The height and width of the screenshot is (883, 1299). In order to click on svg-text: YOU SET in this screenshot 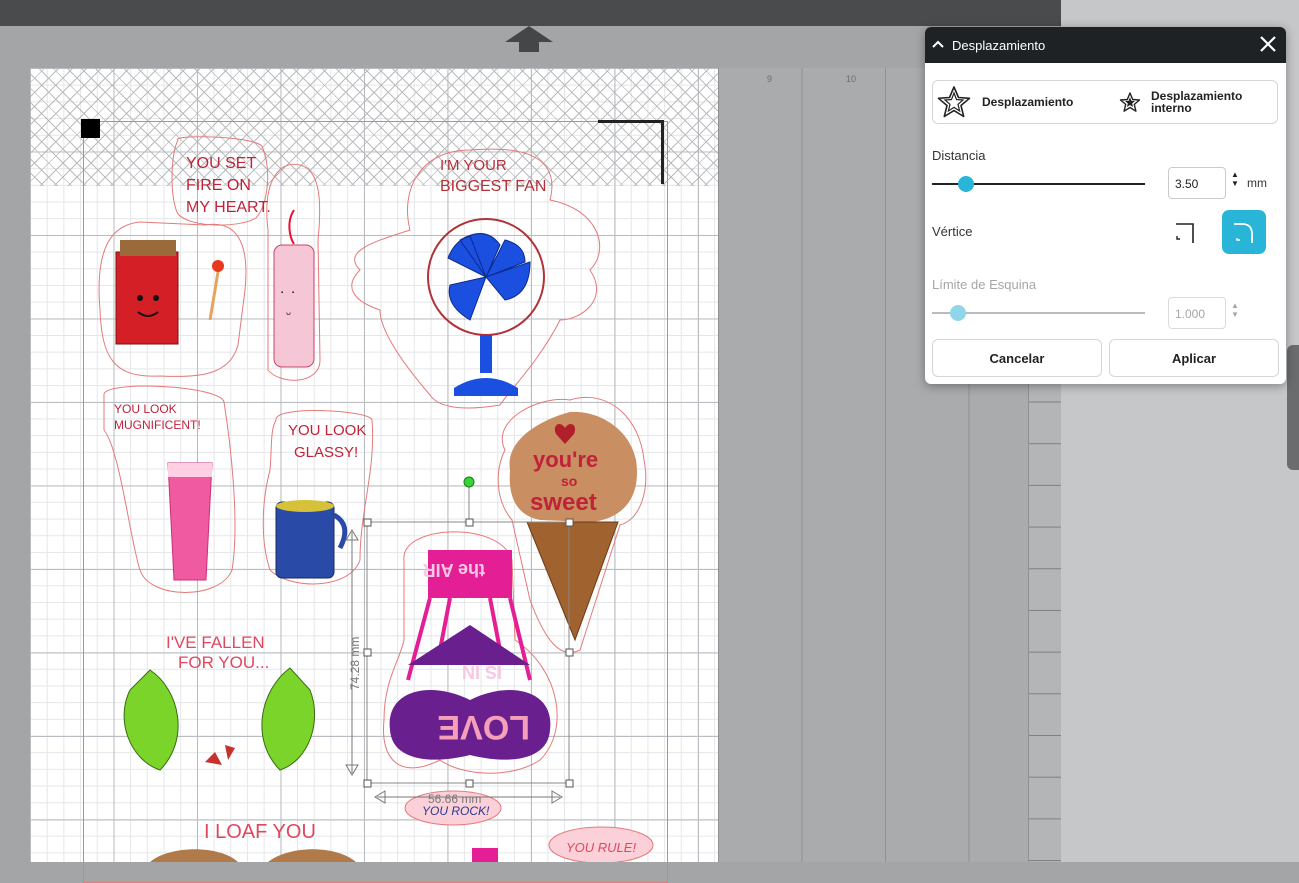, I will do `click(221, 163)`.